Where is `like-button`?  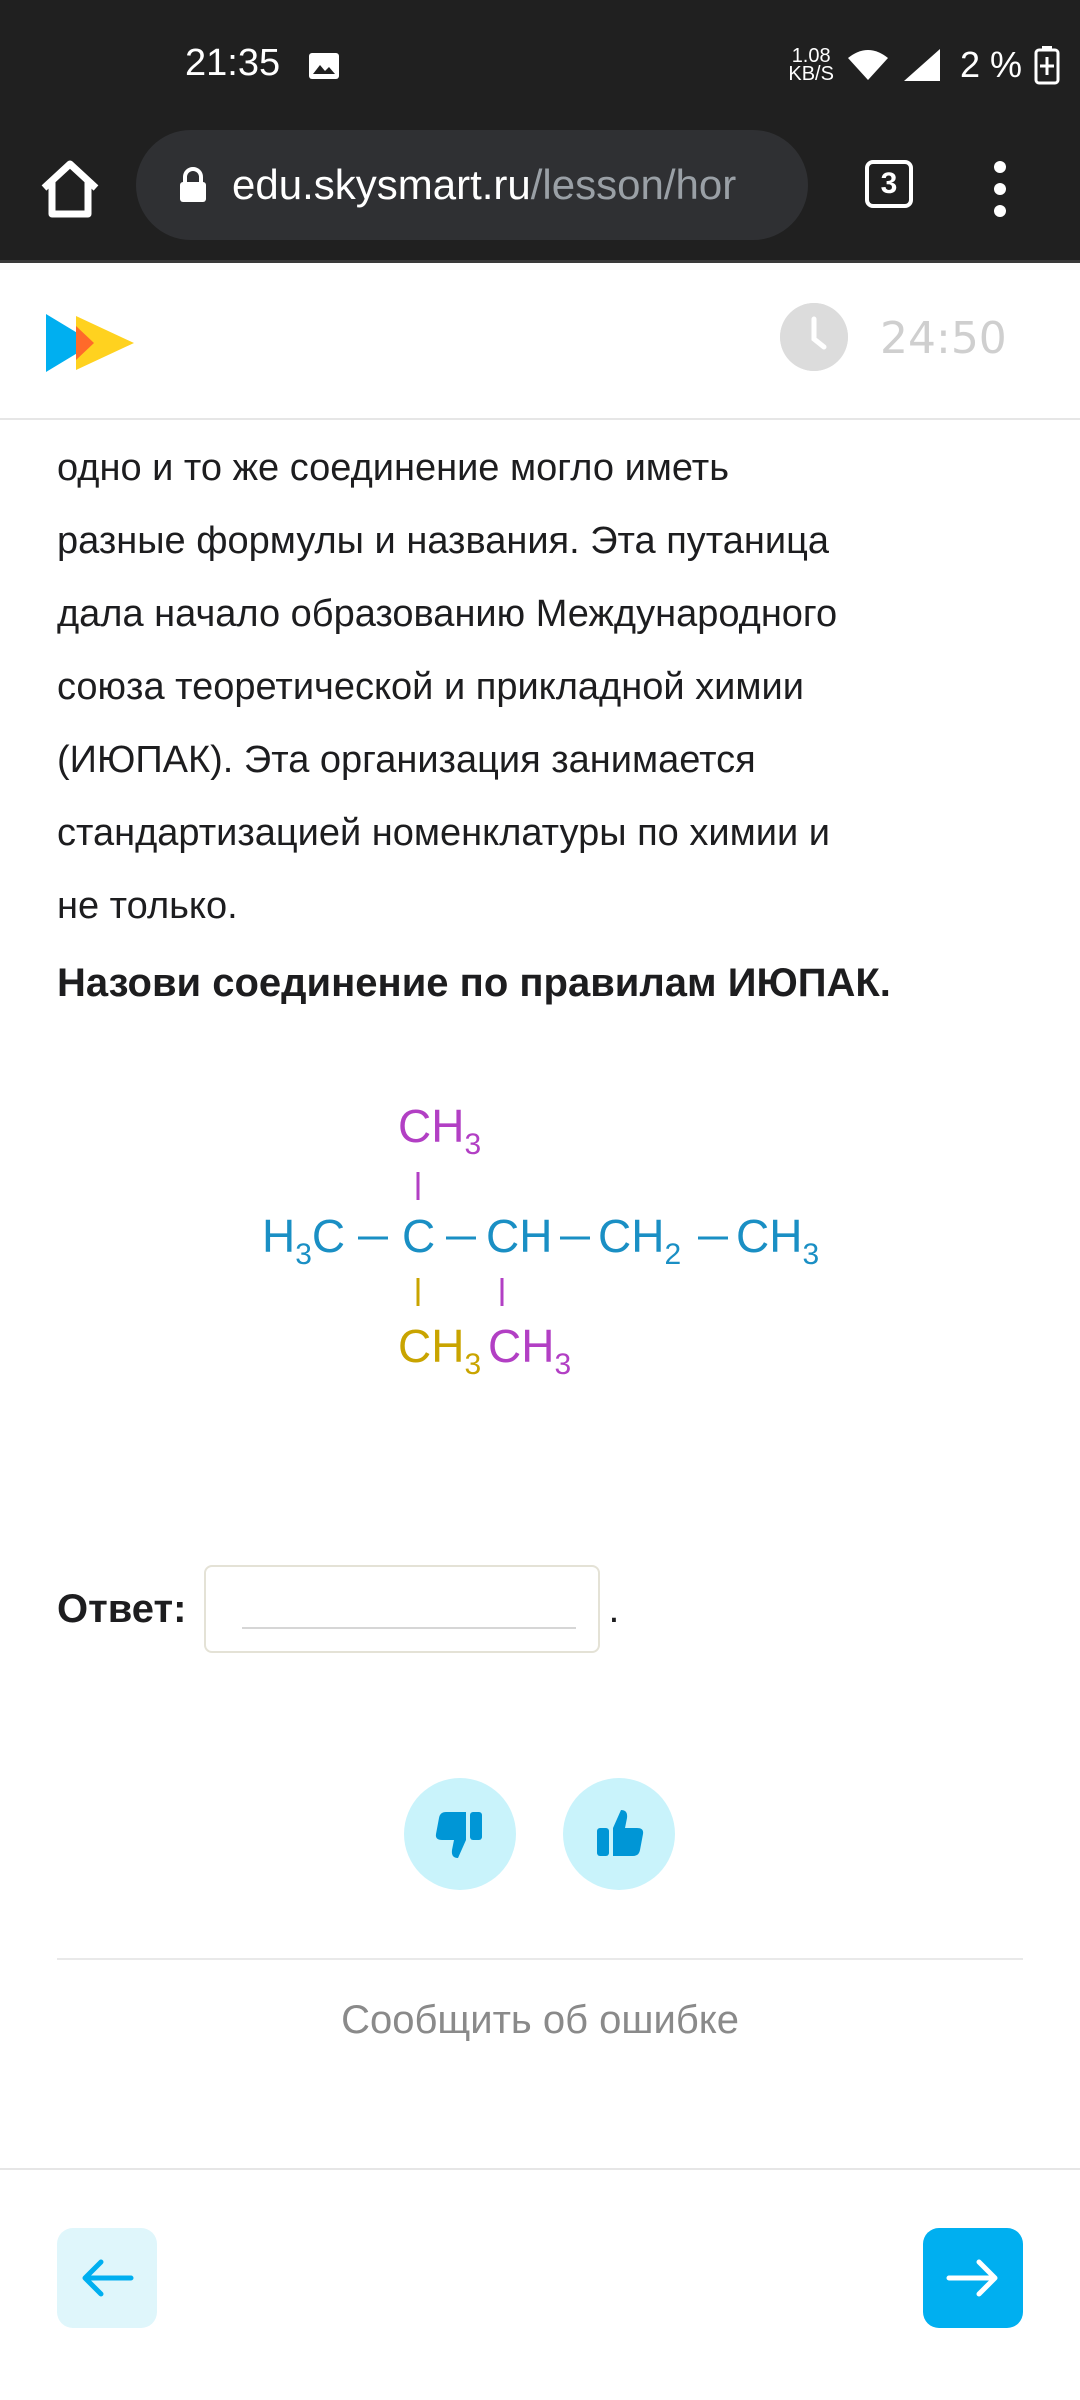
like-button is located at coordinates (619, 1834).